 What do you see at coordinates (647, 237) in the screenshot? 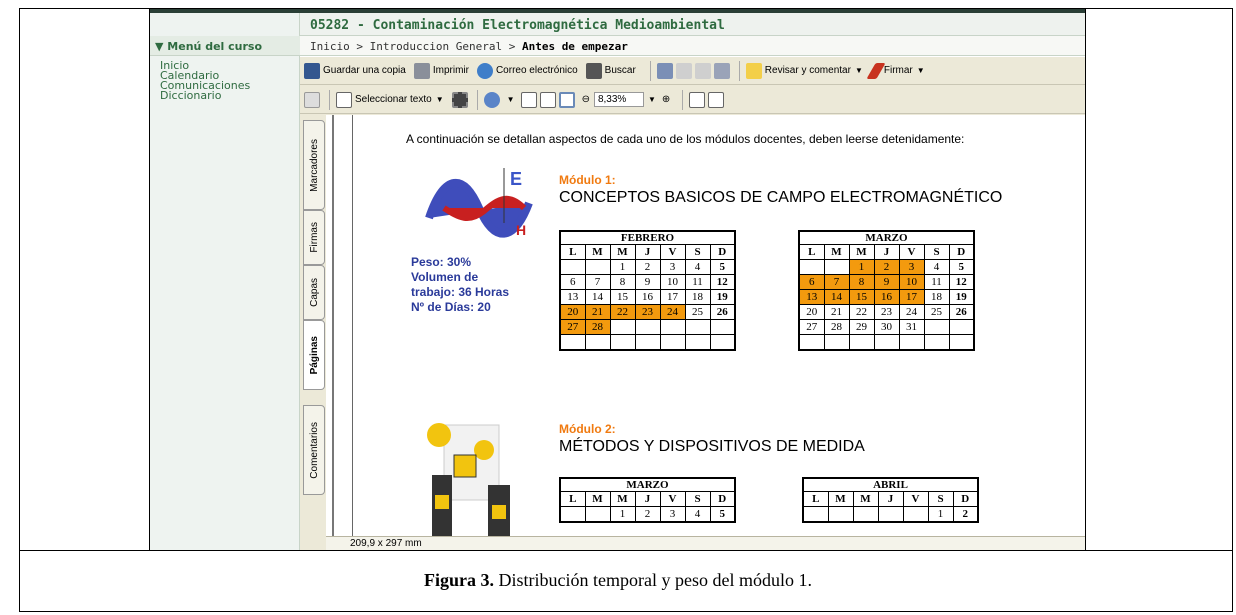
I see `calendar-month: FEBRERO` at bounding box center [647, 237].